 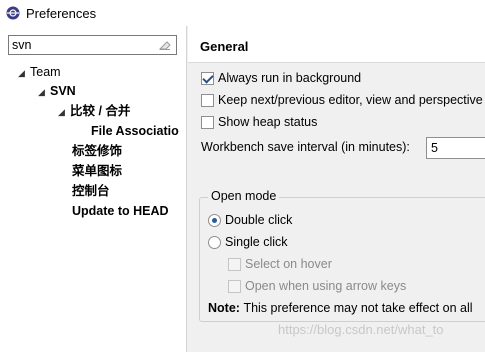 What do you see at coordinates (57, 91) in the screenshot?
I see `tree-item-svn: ◢ SVN` at bounding box center [57, 91].